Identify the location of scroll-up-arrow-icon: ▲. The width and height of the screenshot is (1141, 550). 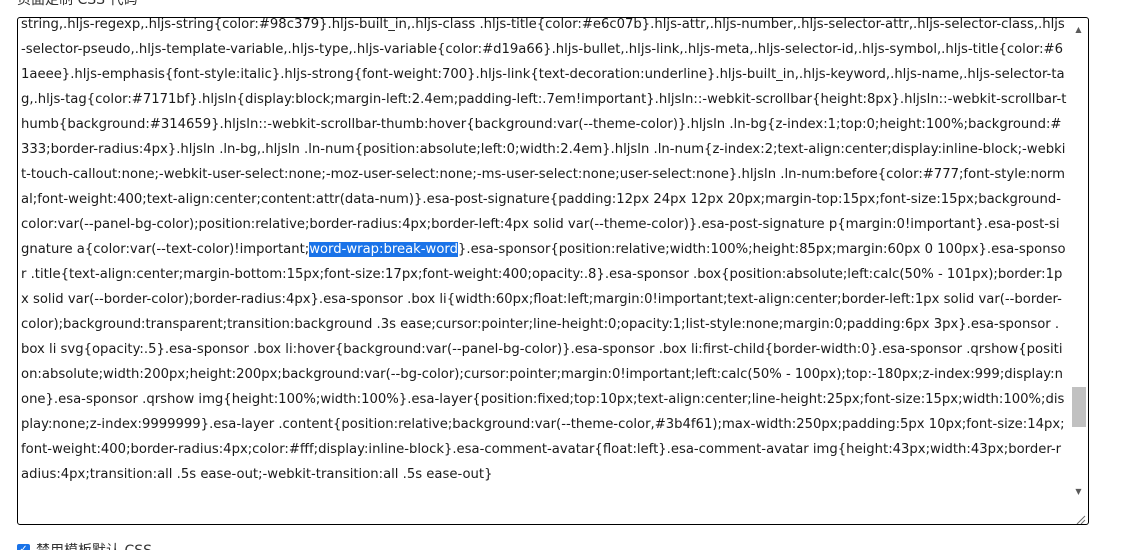
(1078, 29).